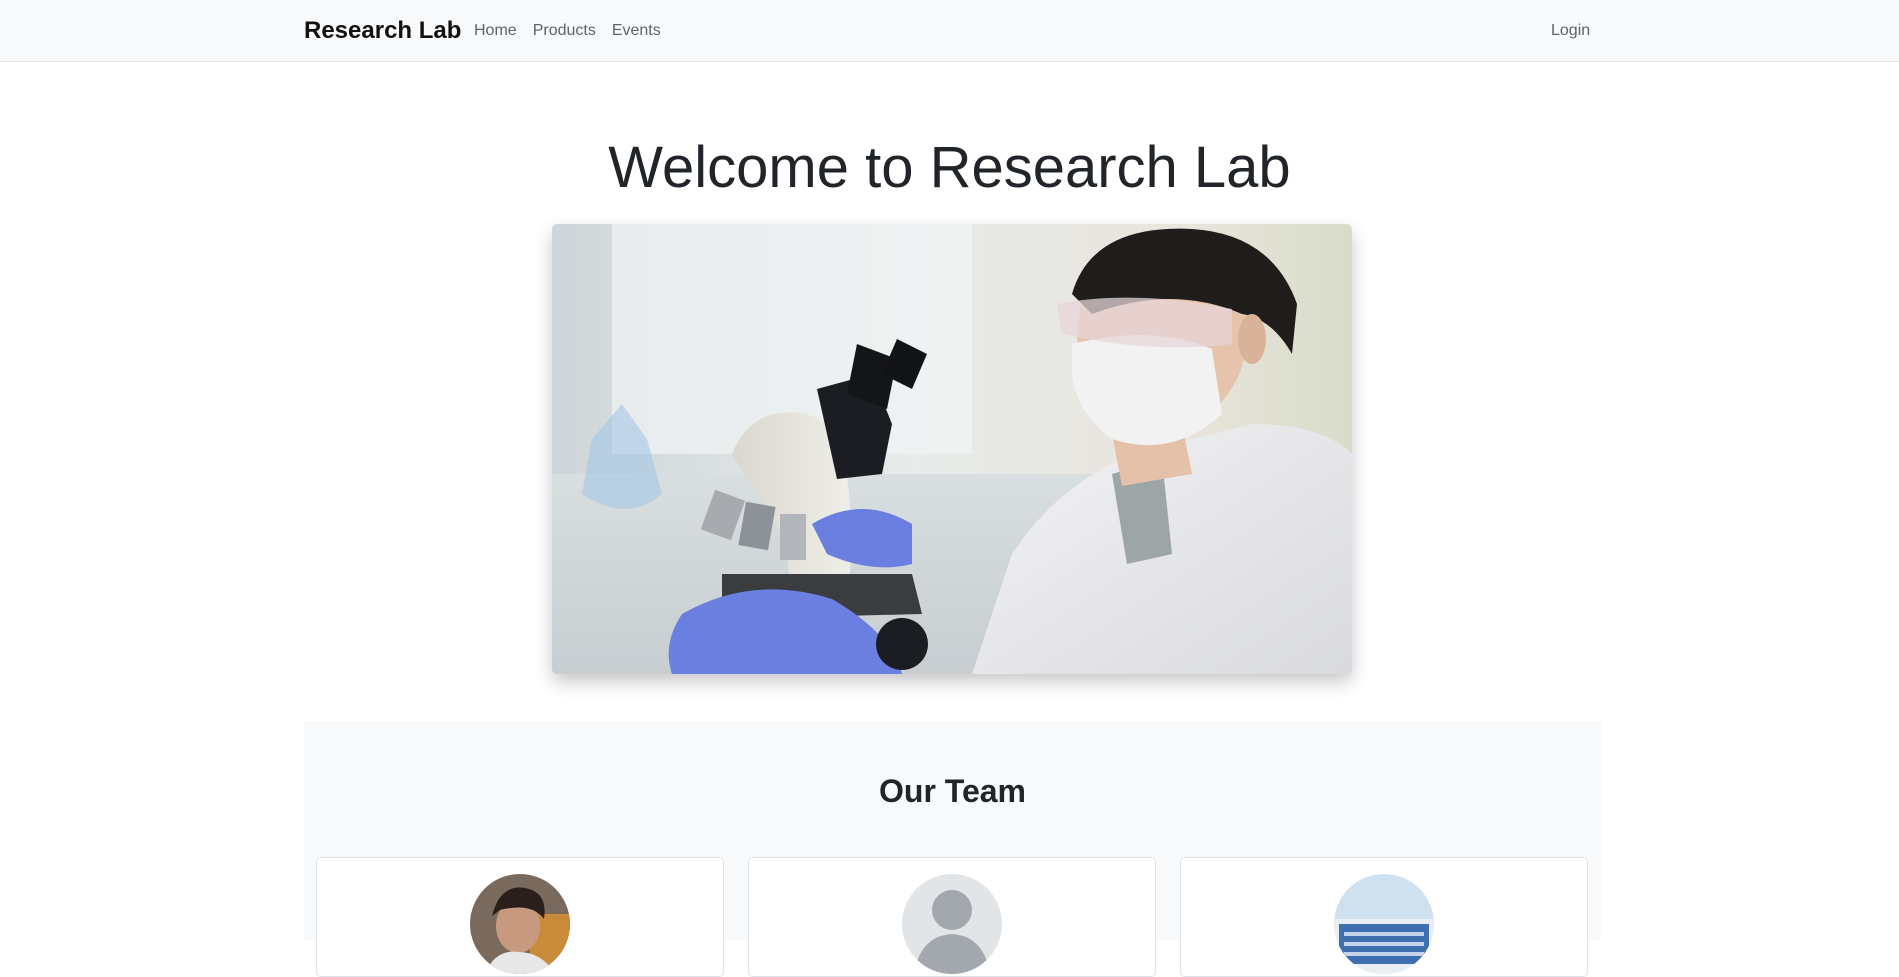 Image resolution: width=1899 pixels, height=977 pixels. I want to click on nav-link-products: Products, so click(564, 31).